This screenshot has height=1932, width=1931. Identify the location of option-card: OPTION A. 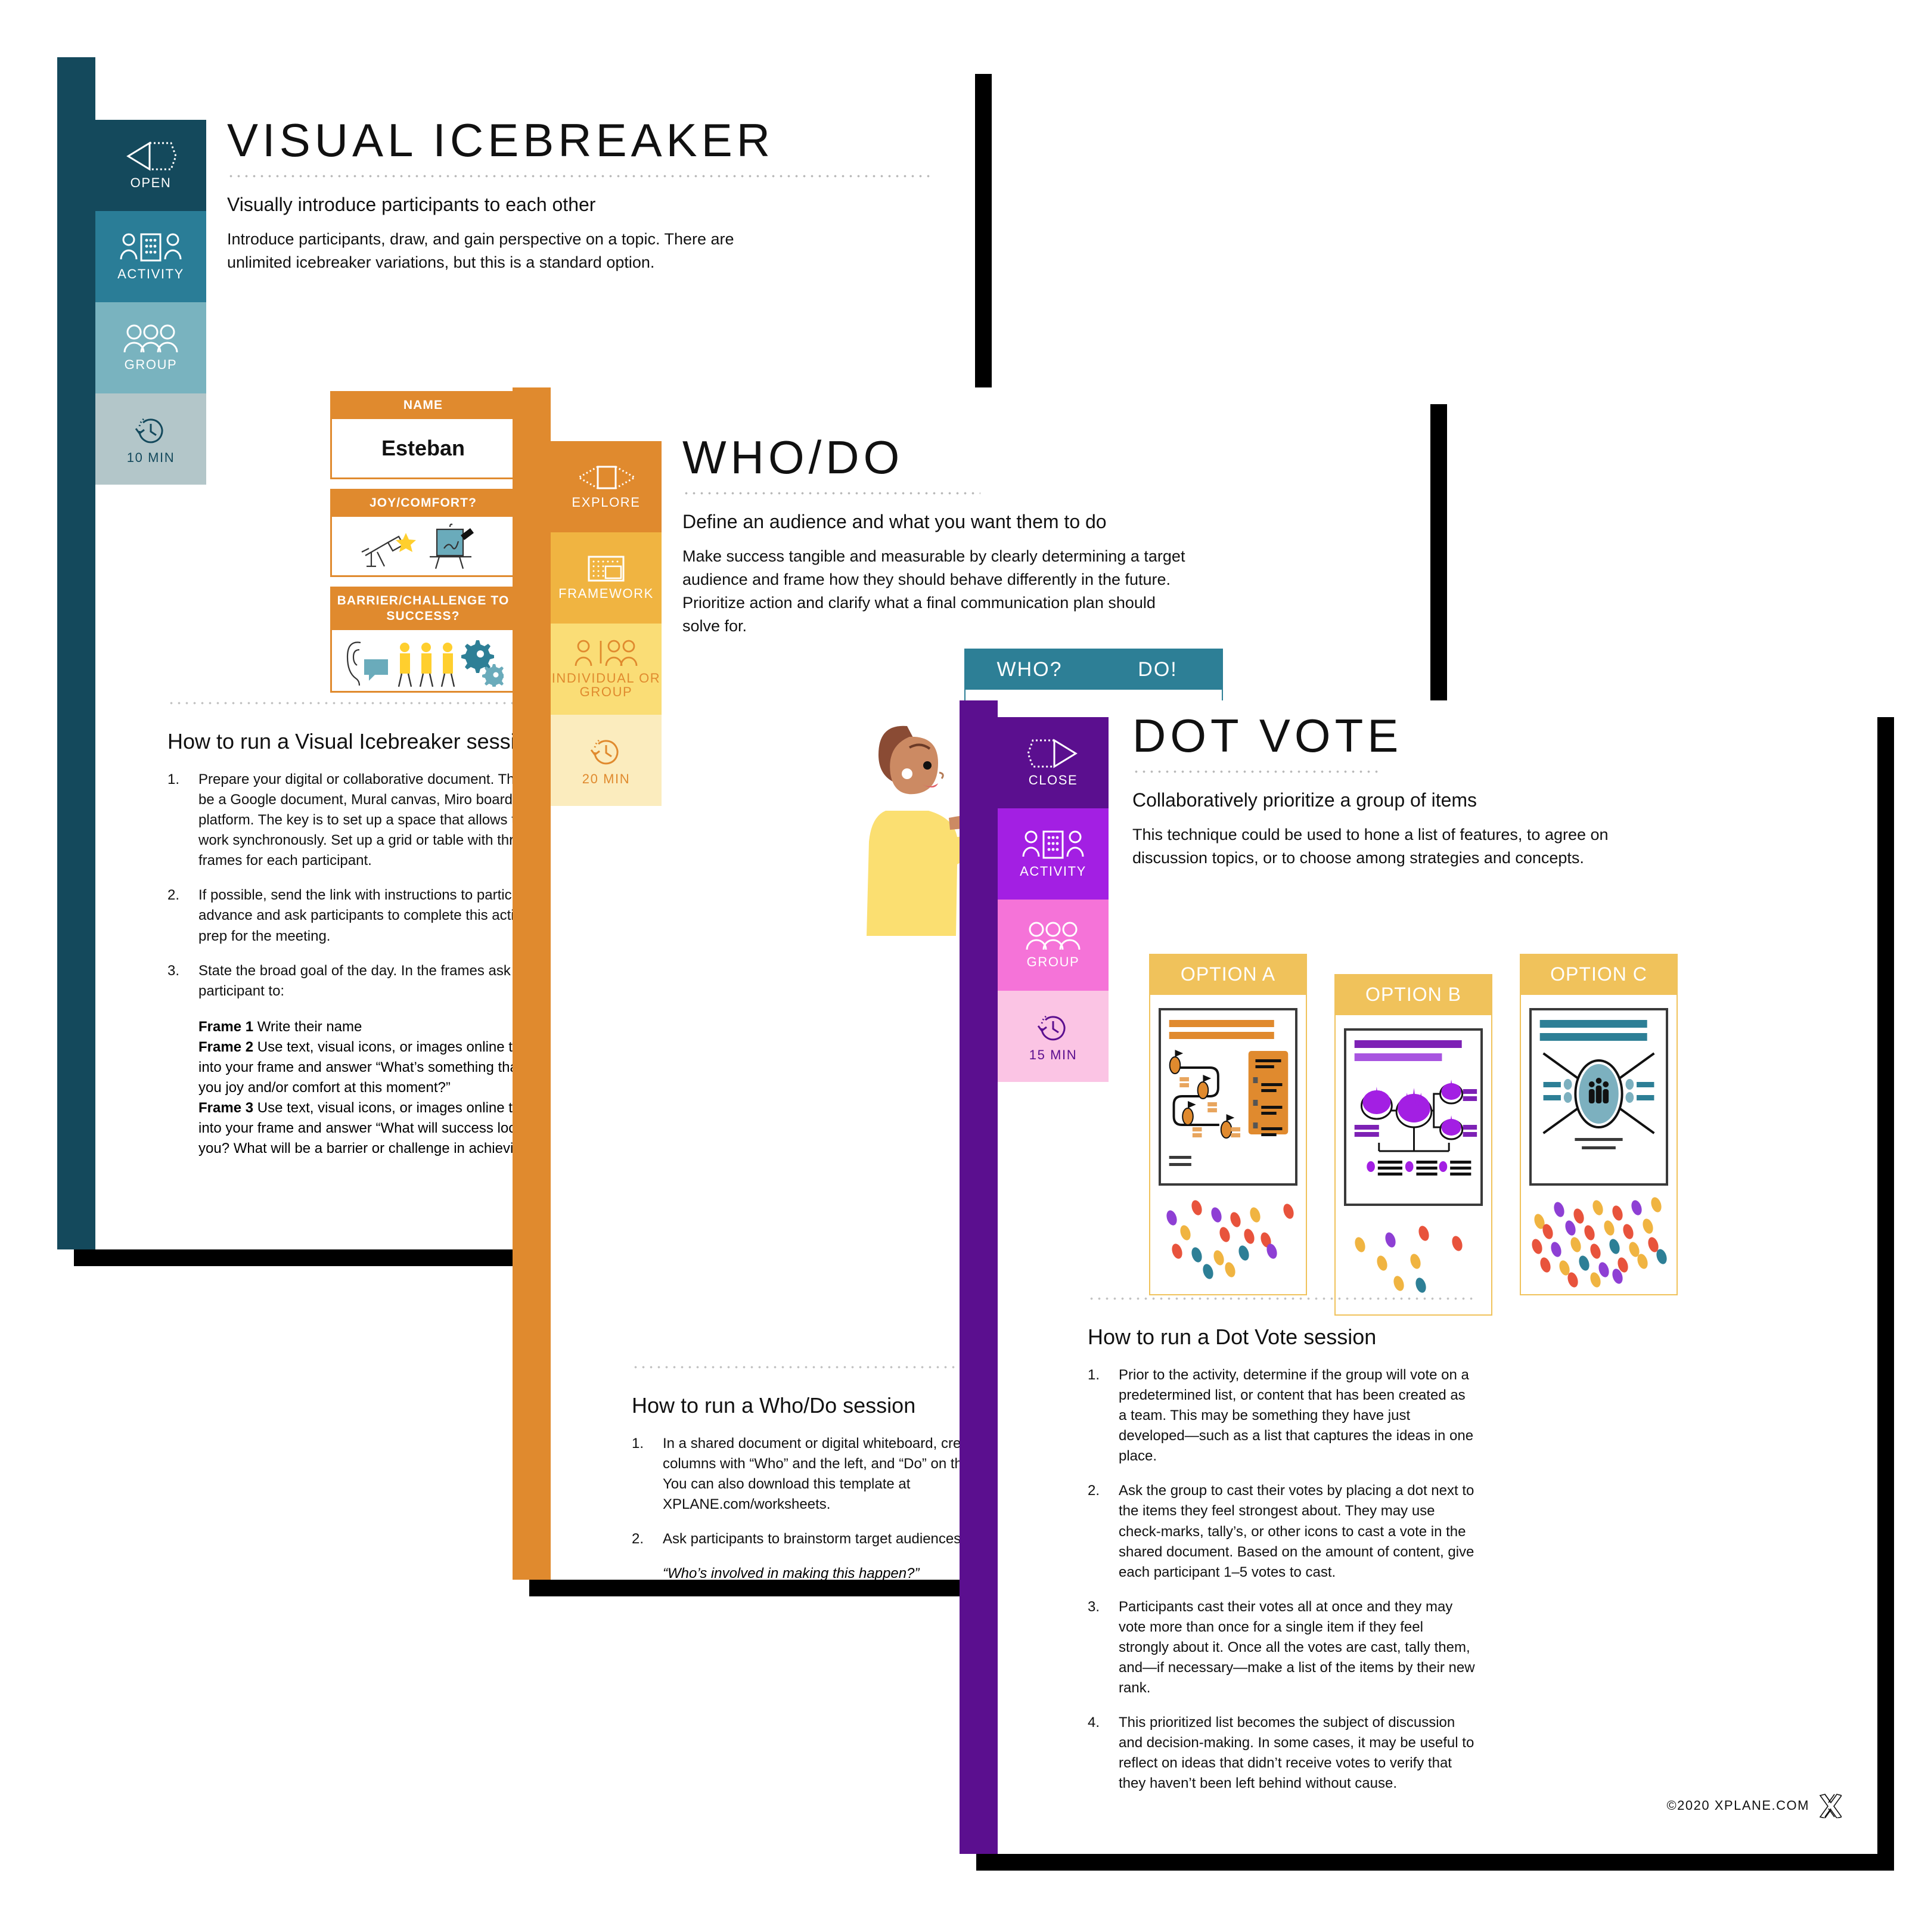
(1228, 1124).